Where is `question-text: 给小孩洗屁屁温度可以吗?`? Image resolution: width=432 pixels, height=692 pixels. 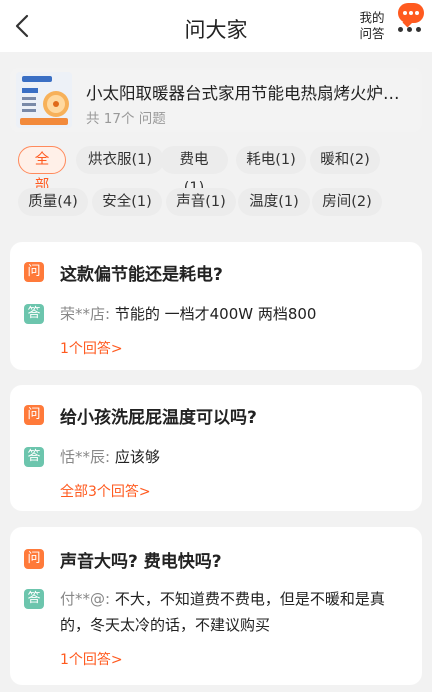 question-text: 给小孩洗屁屁温度可以吗? is located at coordinates (158, 418).